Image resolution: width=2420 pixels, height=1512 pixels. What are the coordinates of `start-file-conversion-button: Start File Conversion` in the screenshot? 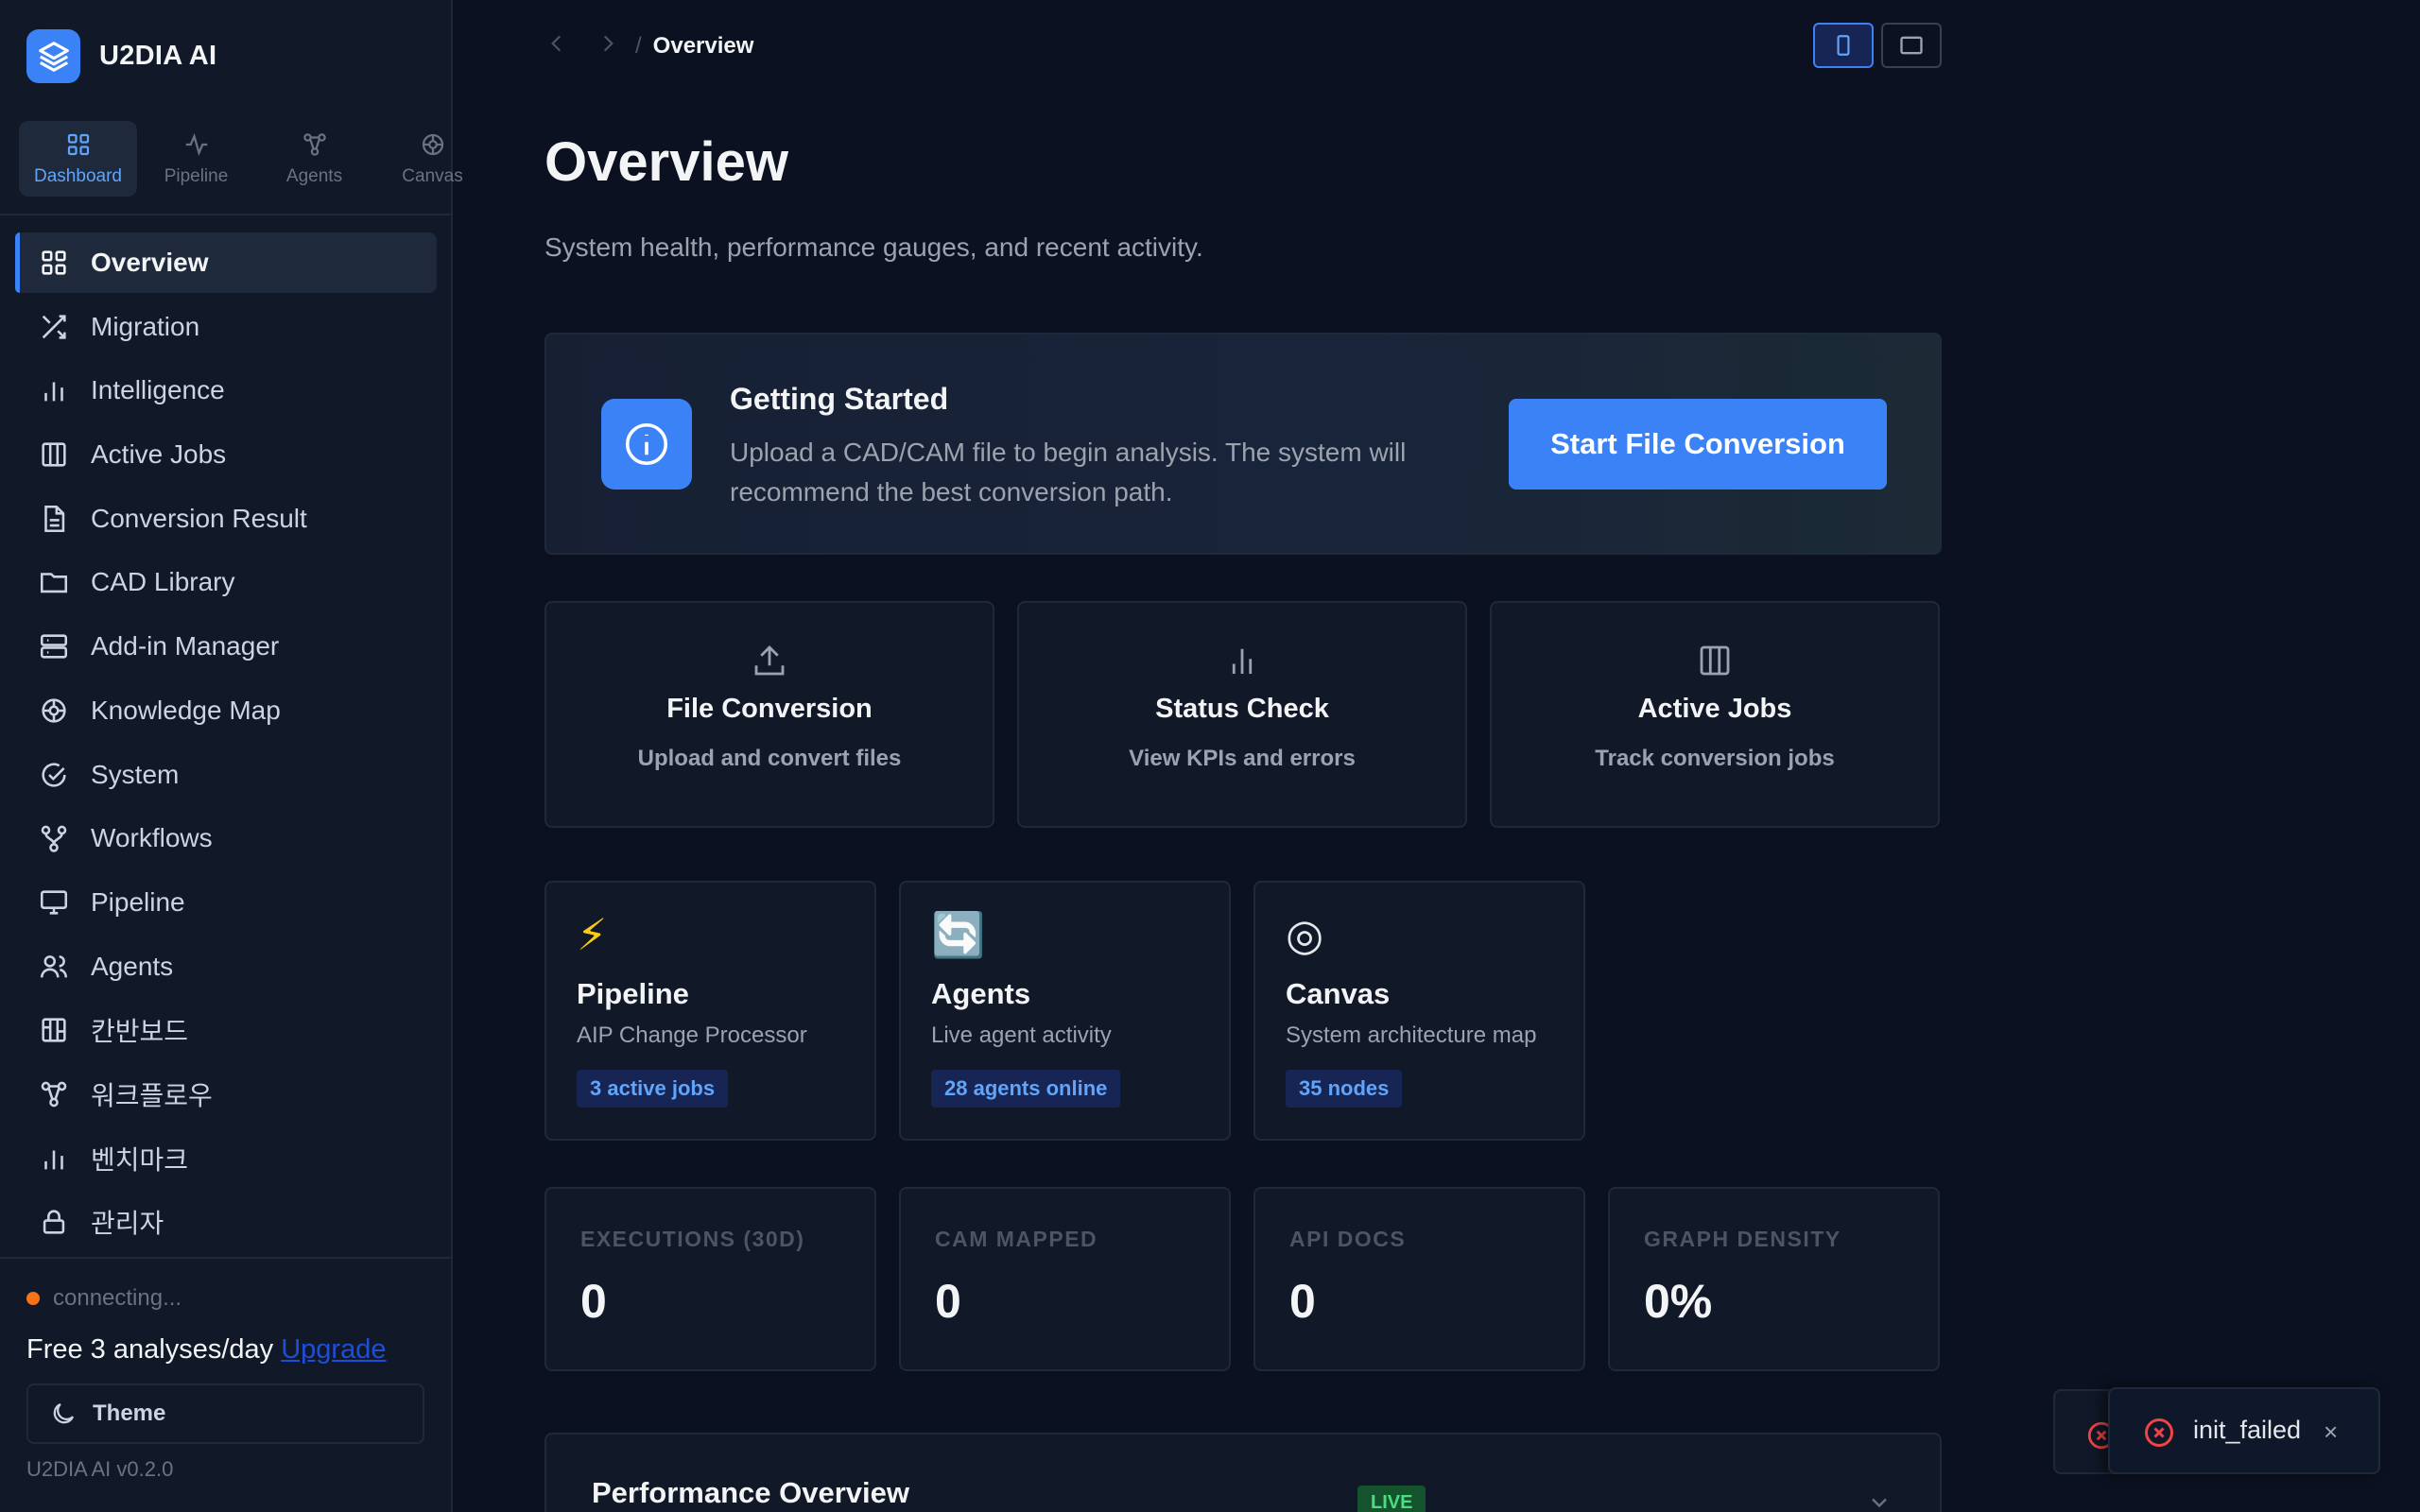 It's located at (1698, 444).